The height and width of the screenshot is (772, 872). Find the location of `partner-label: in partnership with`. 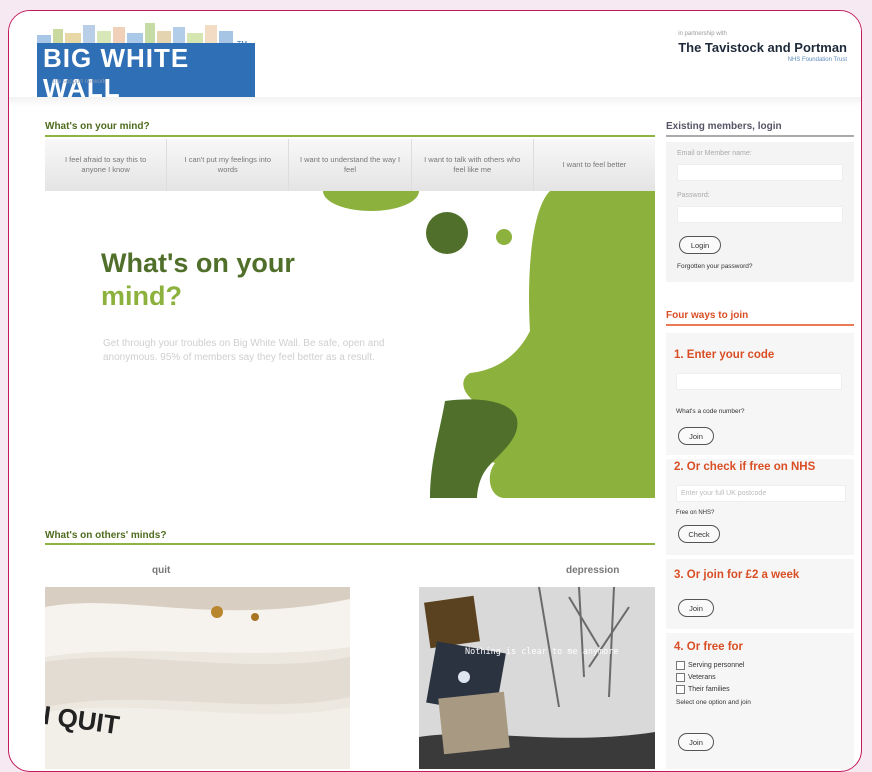

partner-label: in partnership with is located at coordinates (702, 34).